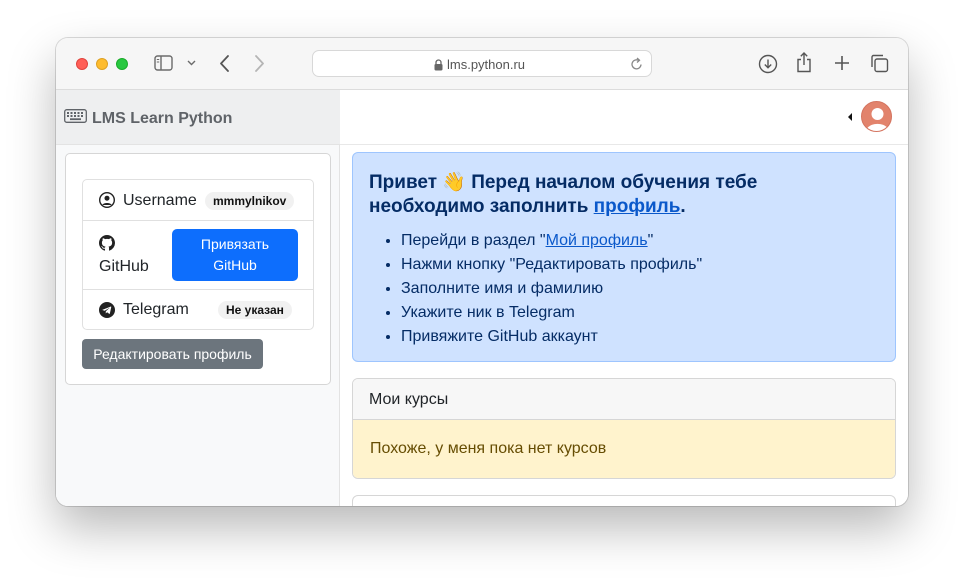  I want to click on my-courses-card: Мои курсы Похоже, у меня пока нет курсов, so click(624, 428).